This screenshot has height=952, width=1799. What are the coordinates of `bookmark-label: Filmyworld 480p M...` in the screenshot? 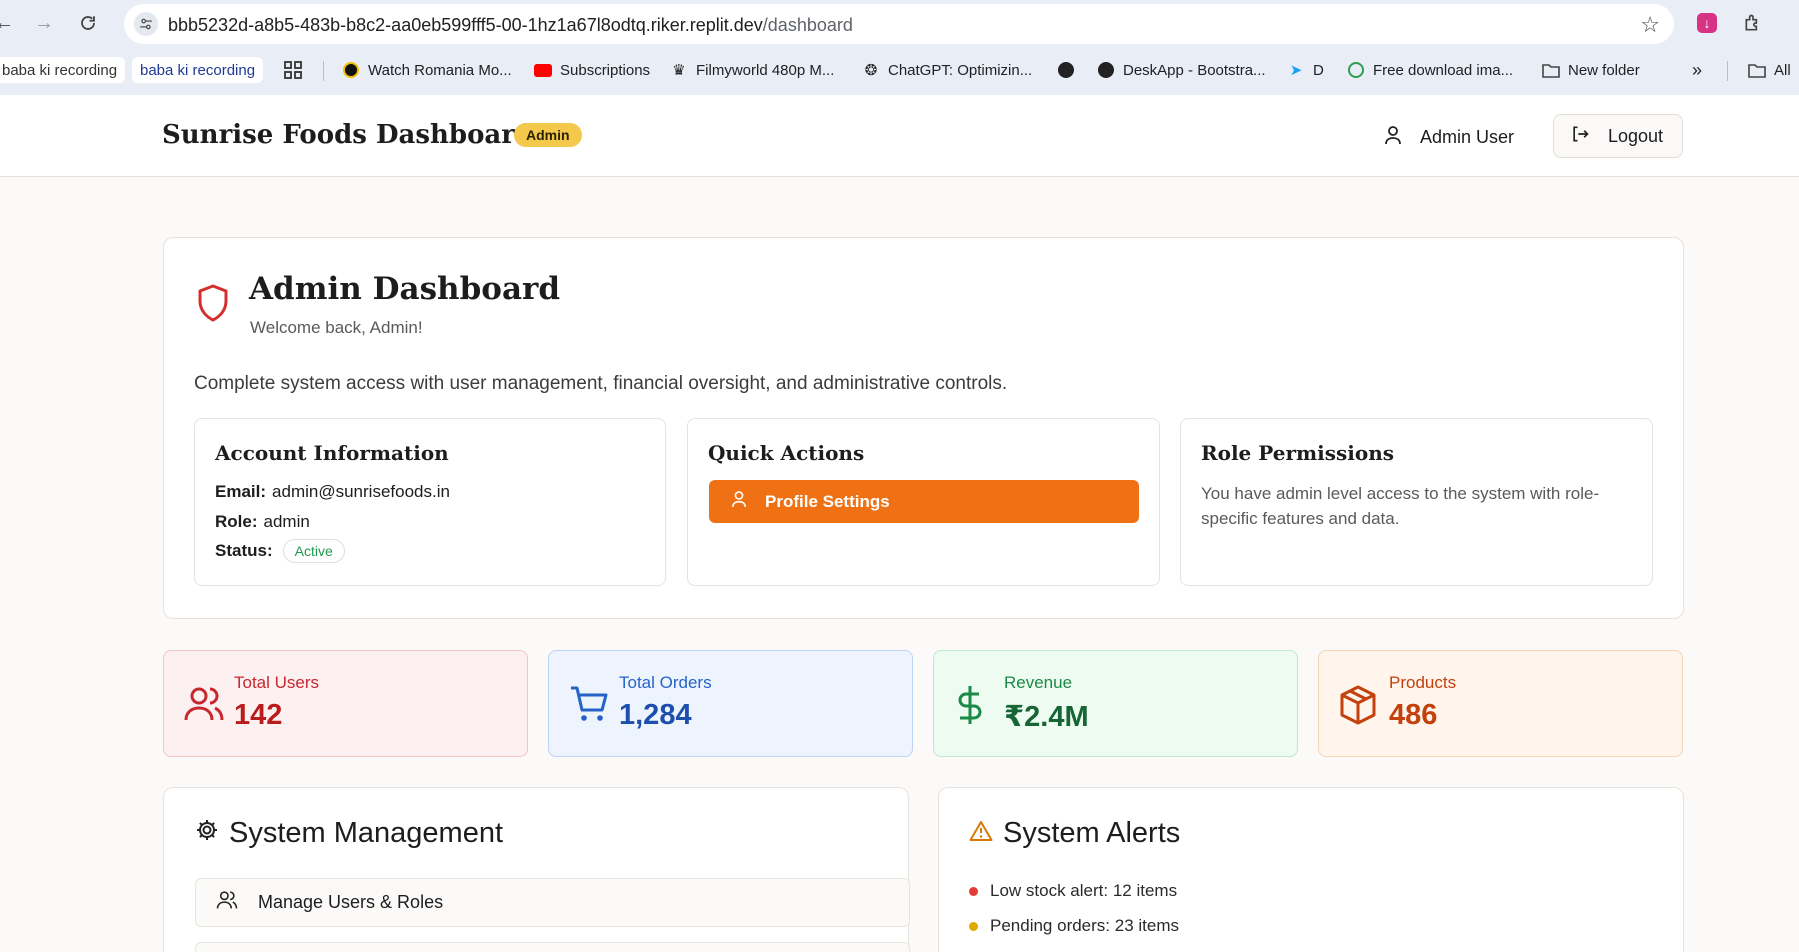 It's located at (765, 70).